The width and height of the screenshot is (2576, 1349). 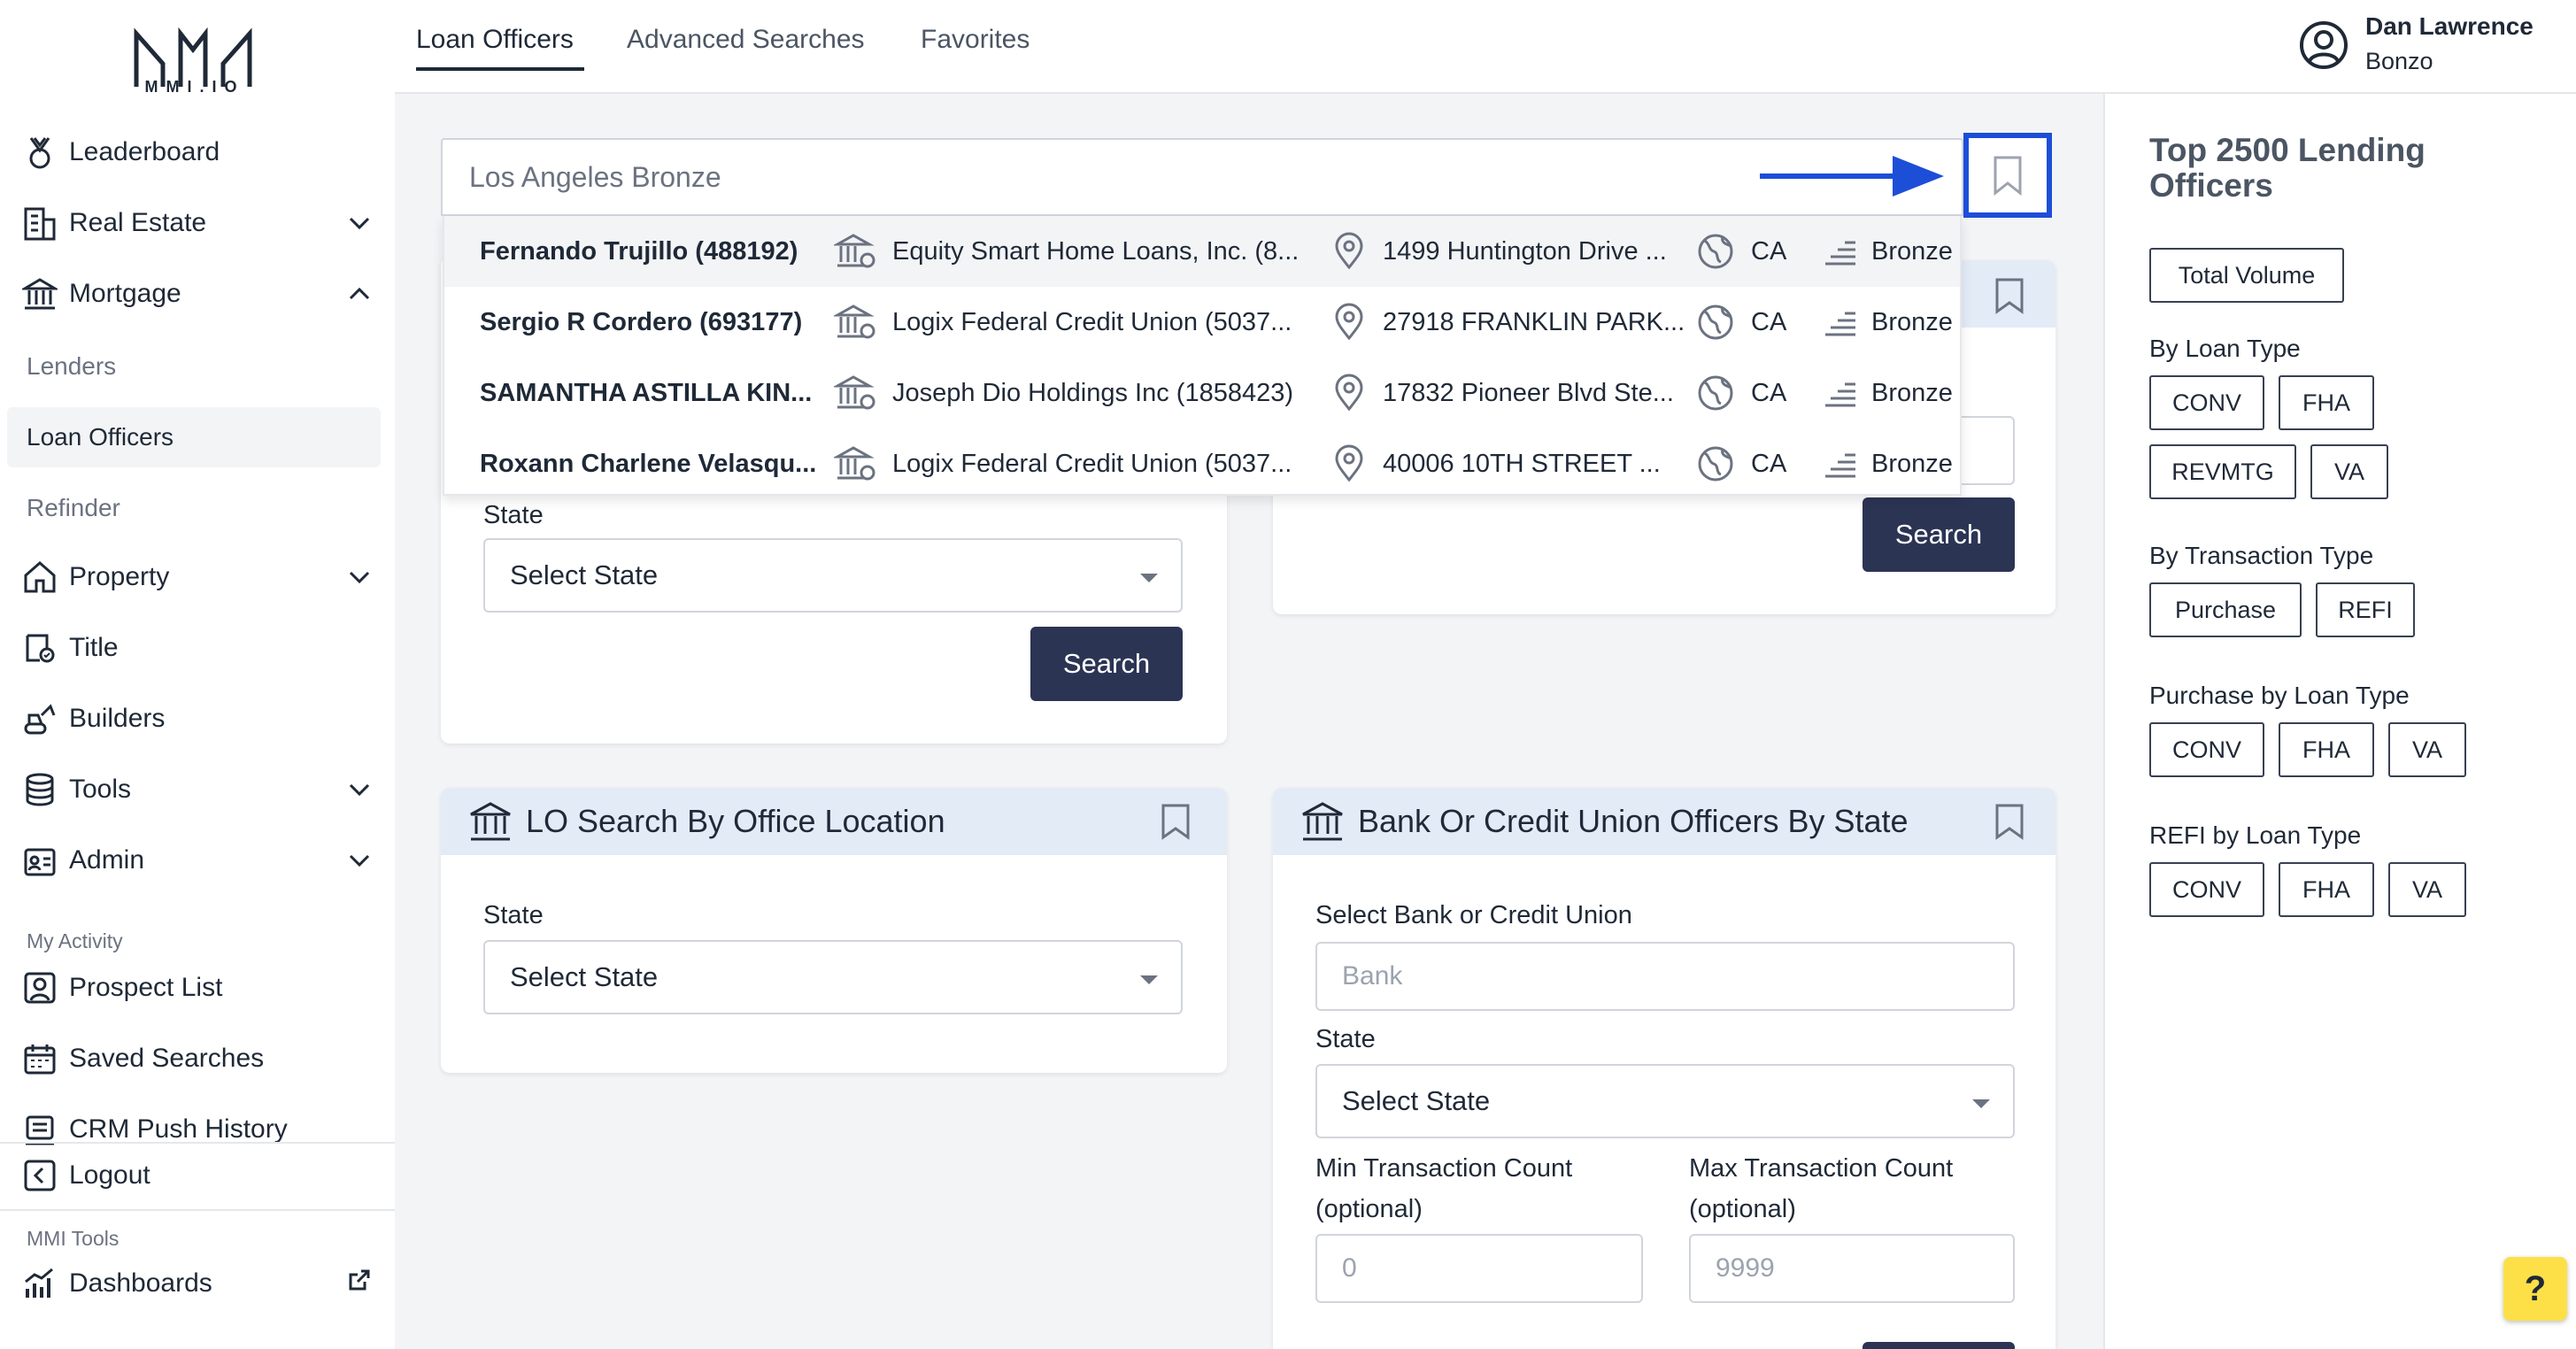 I want to click on help-button: ?, so click(x=2535, y=1289).